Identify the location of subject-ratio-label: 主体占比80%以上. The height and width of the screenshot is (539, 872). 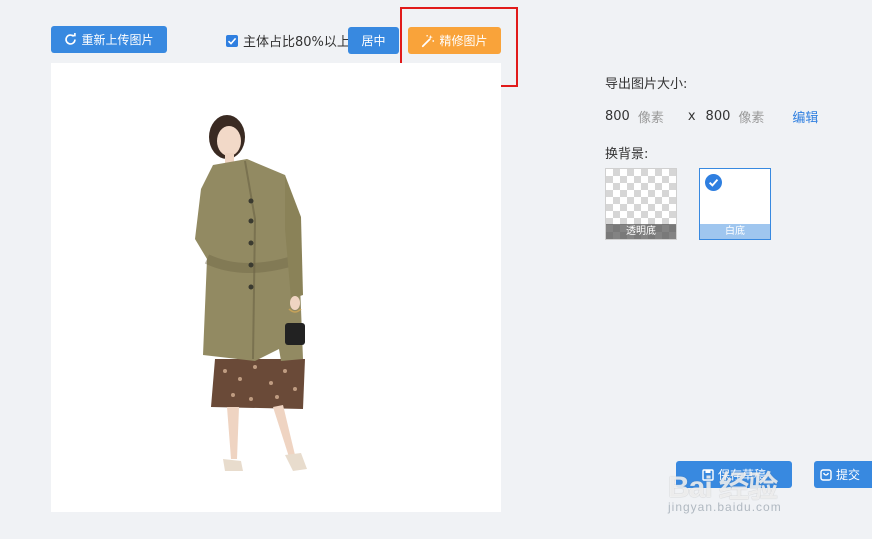
(296, 42).